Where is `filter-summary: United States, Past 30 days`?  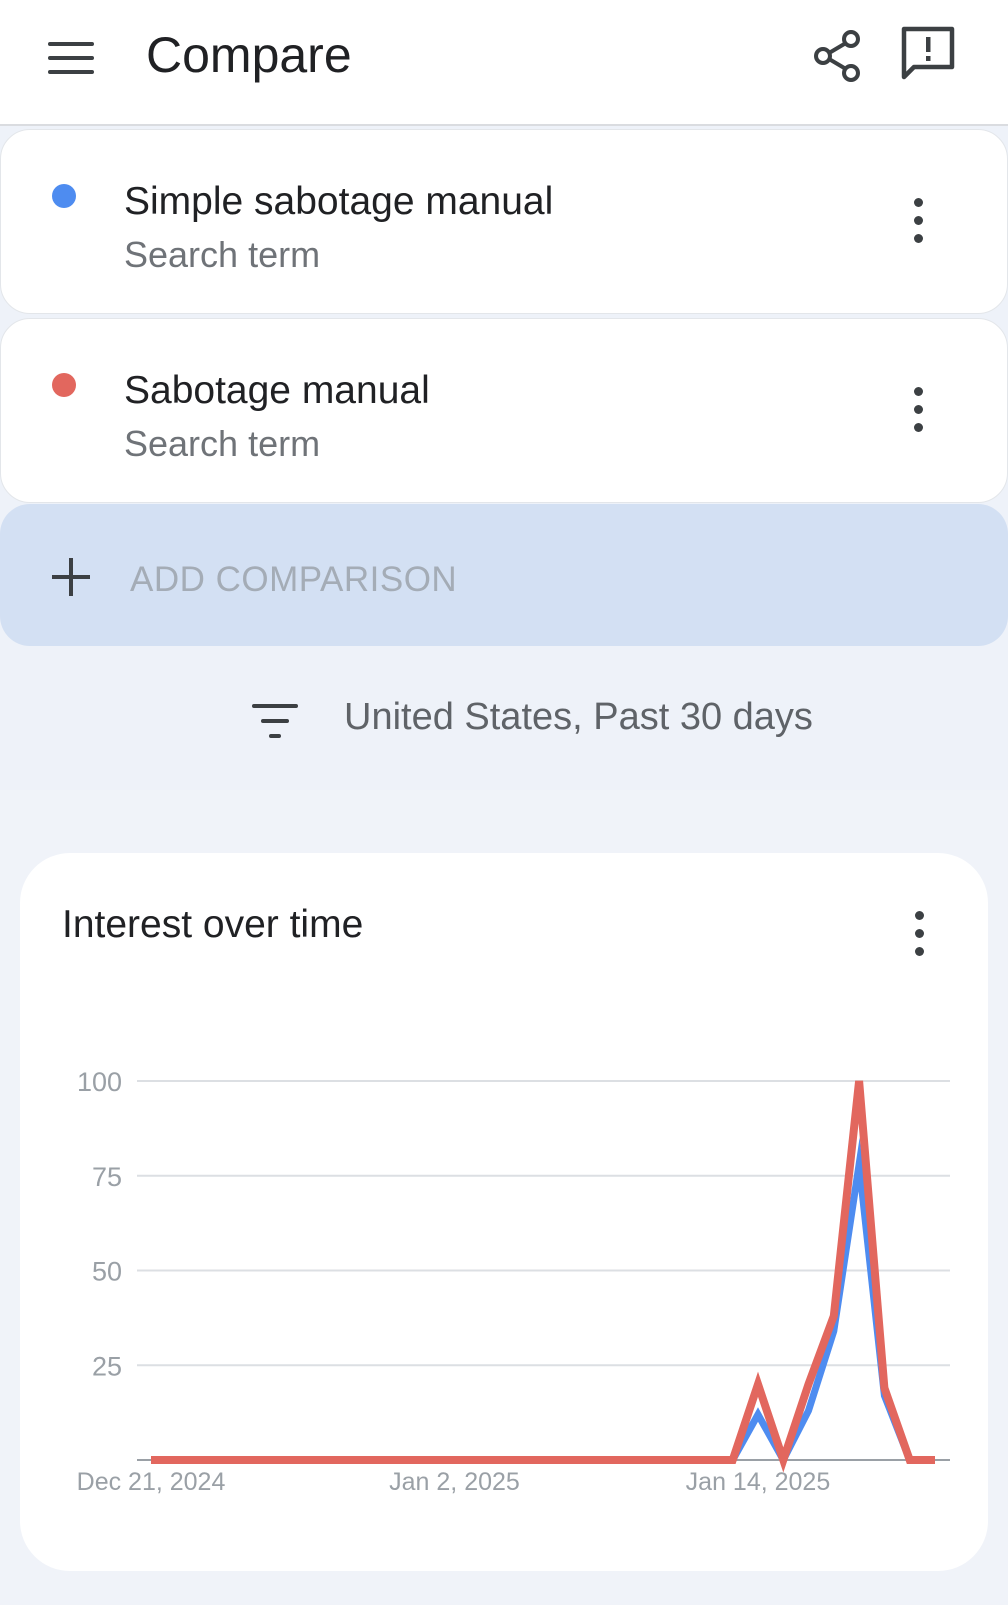
filter-summary: United States, Past 30 days is located at coordinates (578, 717).